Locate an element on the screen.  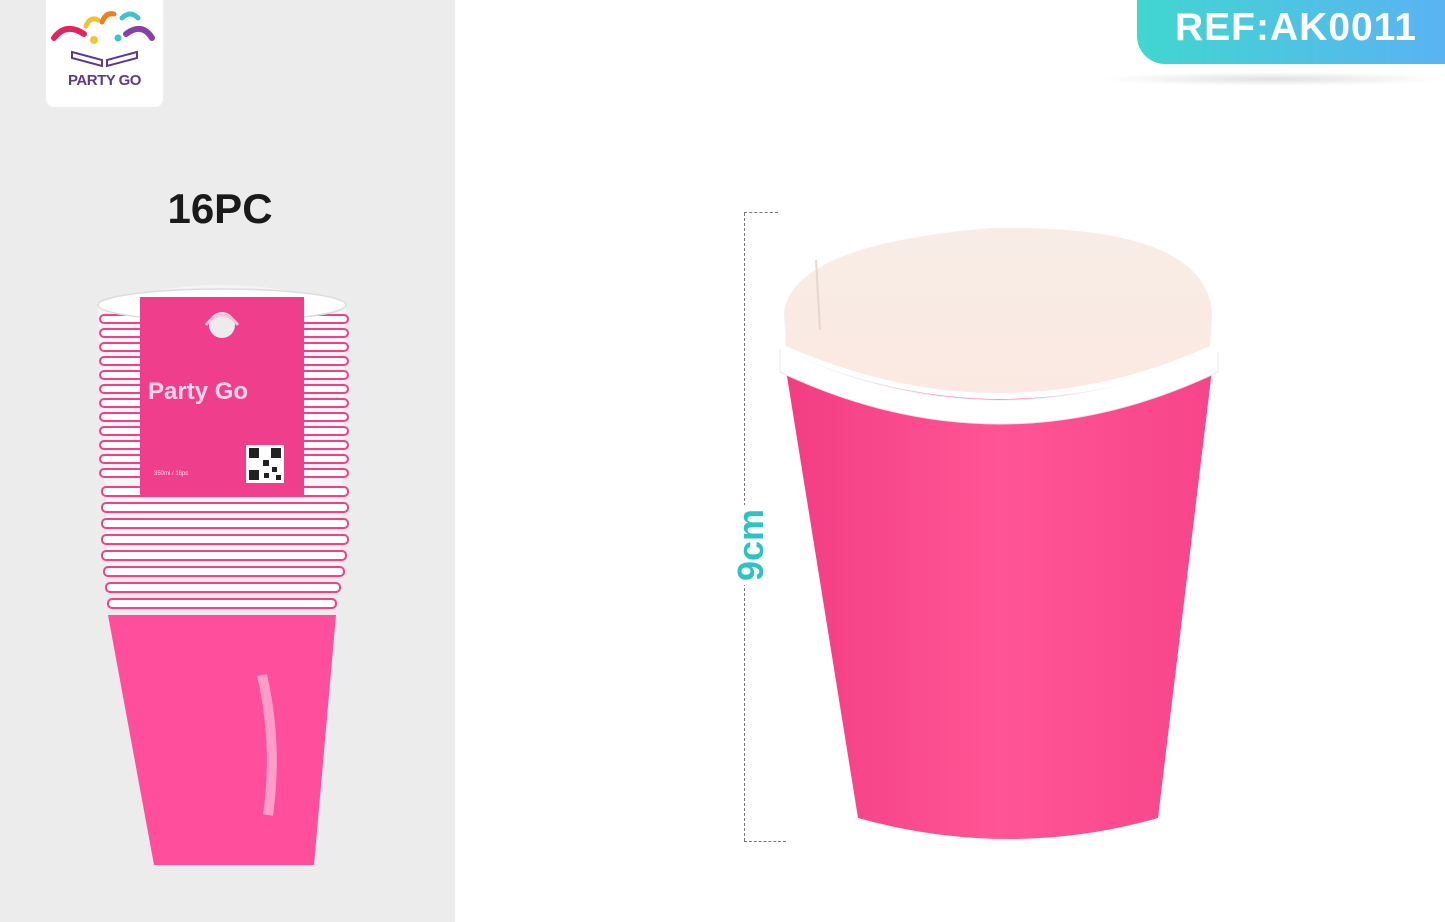
cup-stack-image: Party Go 350ml / 16pc is located at coordinates (223, 575).